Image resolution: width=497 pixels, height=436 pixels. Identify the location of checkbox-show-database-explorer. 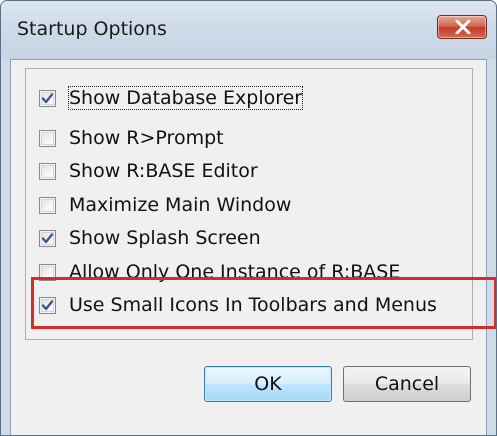
(47, 98).